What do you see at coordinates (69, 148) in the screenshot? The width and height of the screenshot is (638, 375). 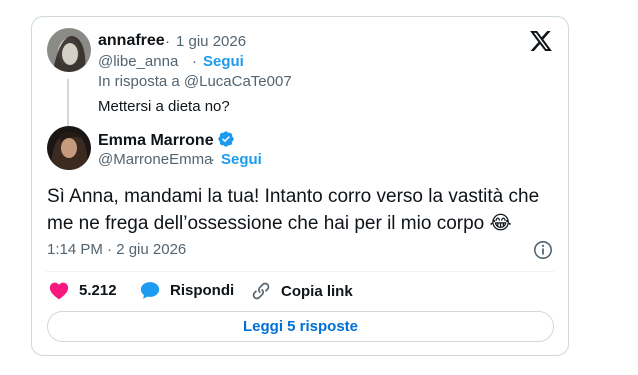 I see `avatar-emma-marrone` at bounding box center [69, 148].